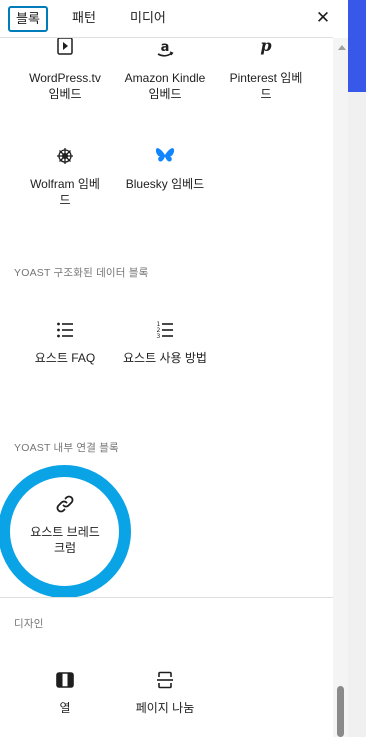 This screenshot has width=366, height=737. What do you see at coordinates (165, 342) in the screenshot?
I see `block-yoast-how-to: 1 2 3 요스트 사용 방법` at bounding box center [165, 342].